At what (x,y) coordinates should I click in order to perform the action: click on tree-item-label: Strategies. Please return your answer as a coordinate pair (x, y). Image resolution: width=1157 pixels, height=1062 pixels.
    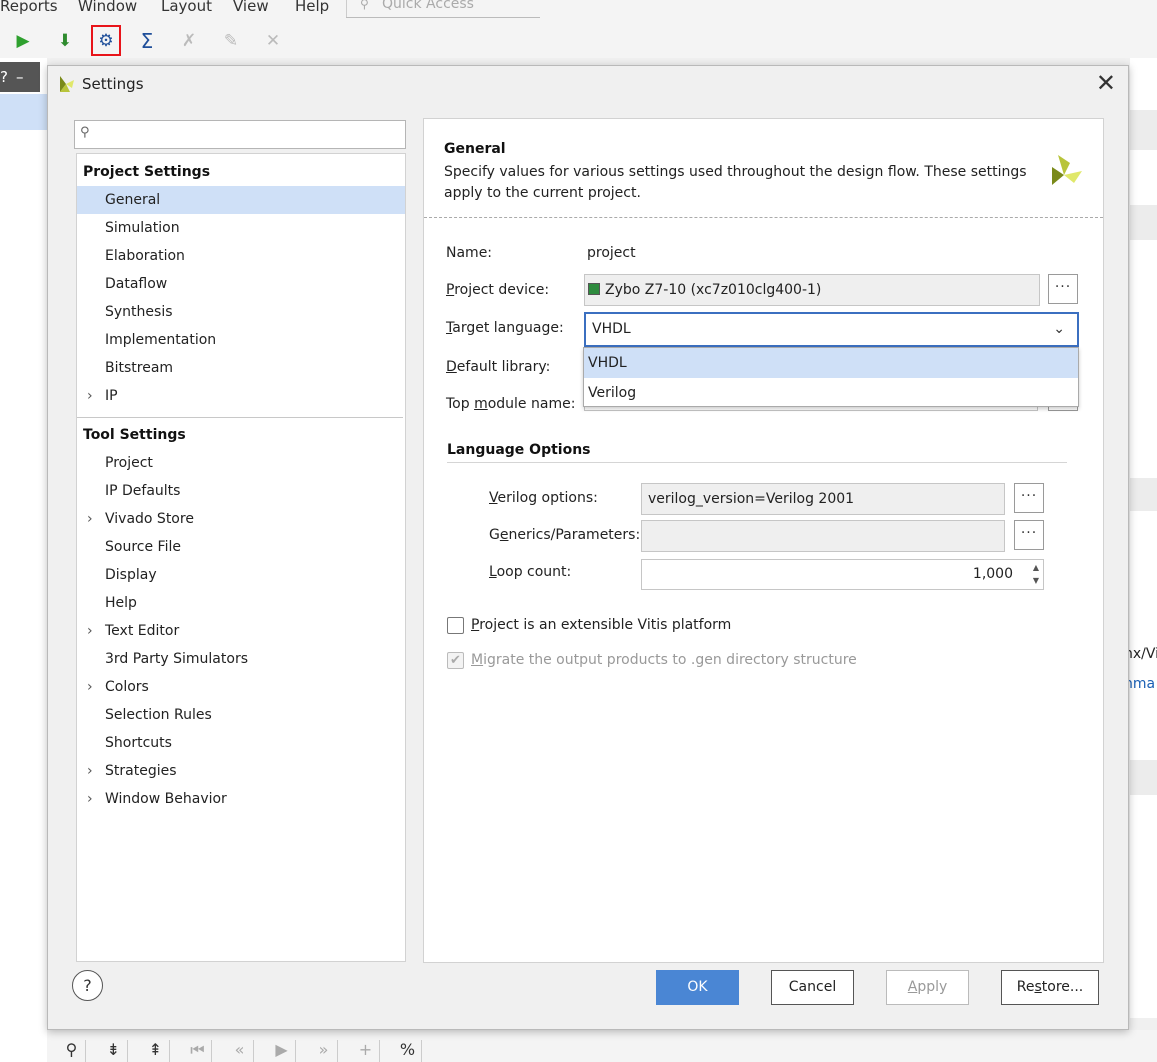
    Looking at the image, I should click on (141, 771).